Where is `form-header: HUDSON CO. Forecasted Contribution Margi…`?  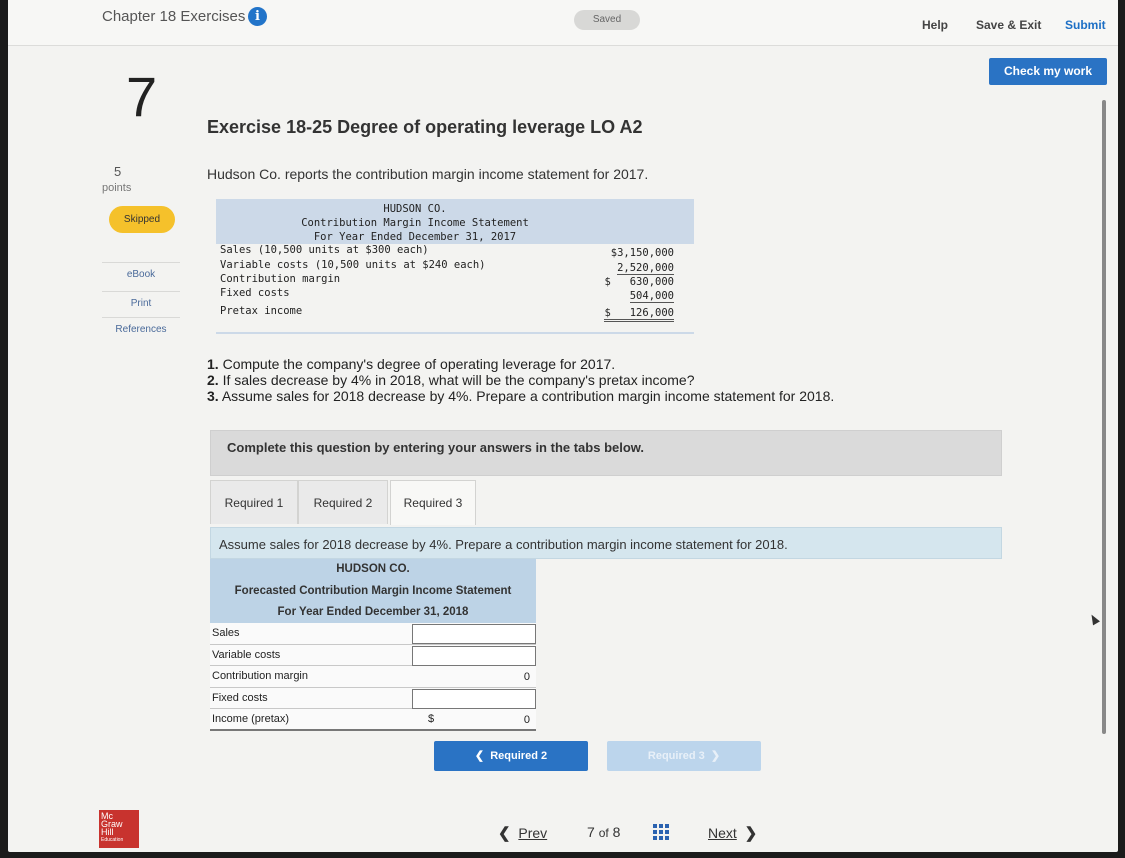 form-header: HUDSON CO. Forecasted Contribution Margi… is located at coordinates (373, 591).